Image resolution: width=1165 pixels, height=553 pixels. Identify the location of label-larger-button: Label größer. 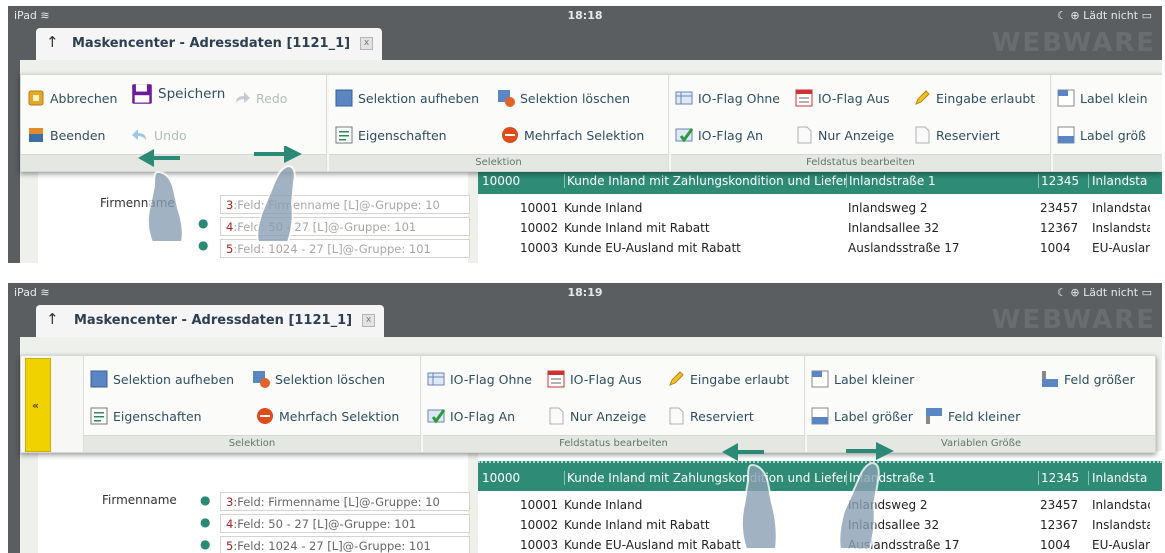
(862, 416).